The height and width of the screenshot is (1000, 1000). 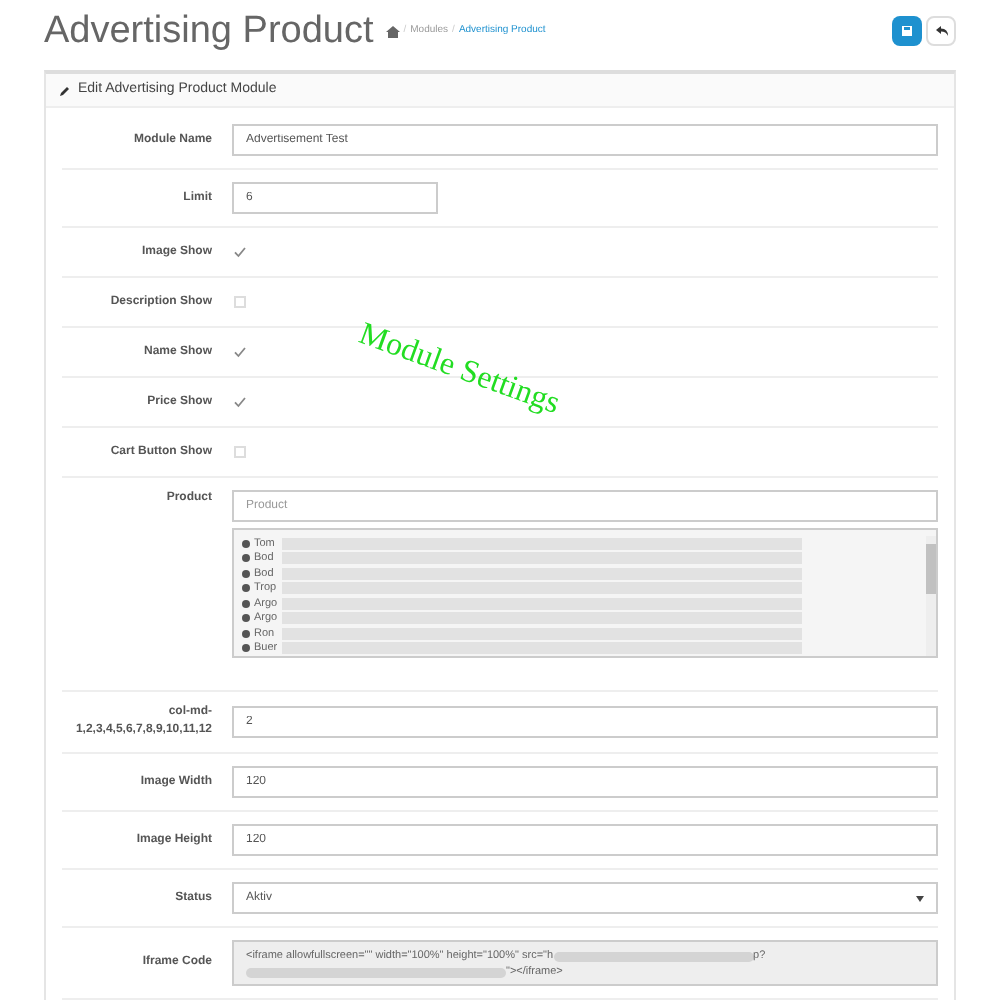 What do you see at coordinates (920, 898) in the screenshot?
I see `caret-icon` at bounding box center [920, 898].